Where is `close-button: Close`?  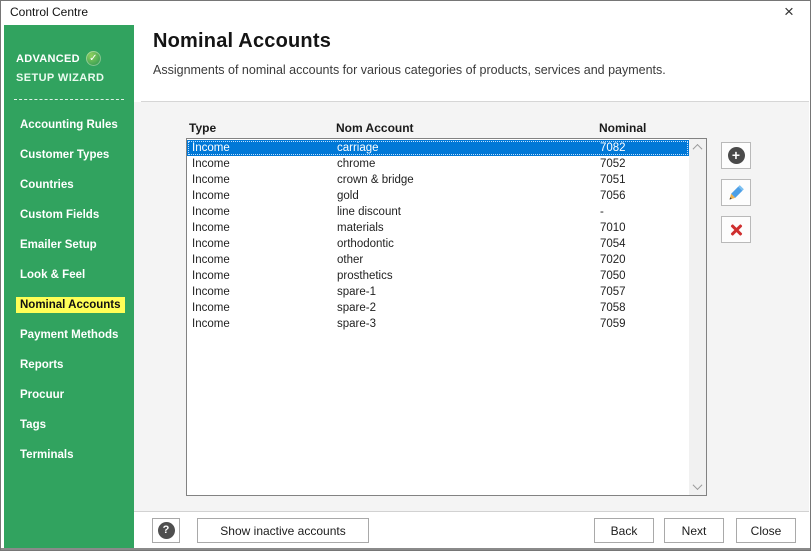
close-button: Close is located at coordinates (766, 530).